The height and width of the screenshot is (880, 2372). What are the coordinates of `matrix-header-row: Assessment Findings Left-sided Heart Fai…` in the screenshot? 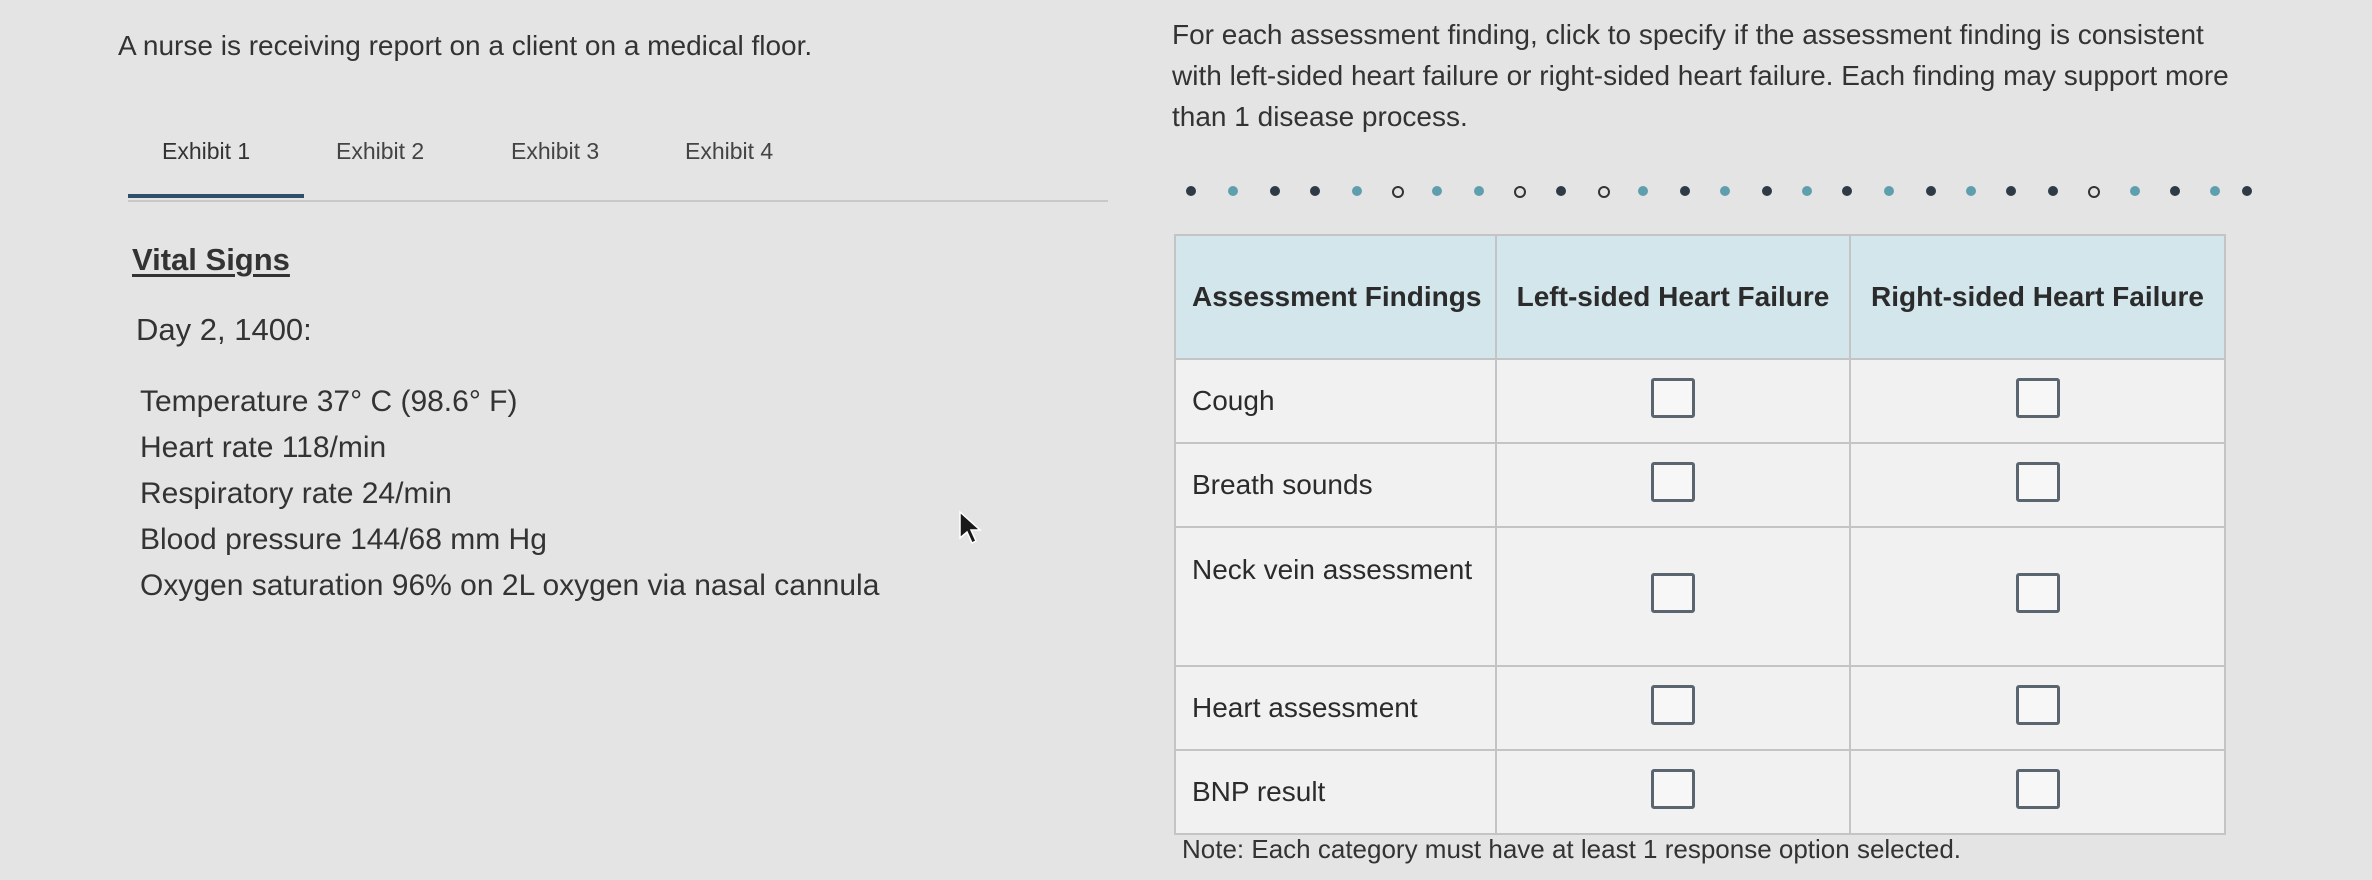 It's located at (1700, 297).